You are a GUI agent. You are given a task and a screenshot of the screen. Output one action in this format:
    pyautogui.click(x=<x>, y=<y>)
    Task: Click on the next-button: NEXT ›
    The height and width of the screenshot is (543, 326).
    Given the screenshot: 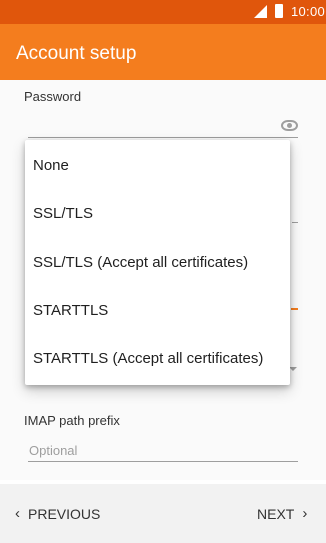 What is the action you would take?
    pyautogui.click(x=282, y=514)
    